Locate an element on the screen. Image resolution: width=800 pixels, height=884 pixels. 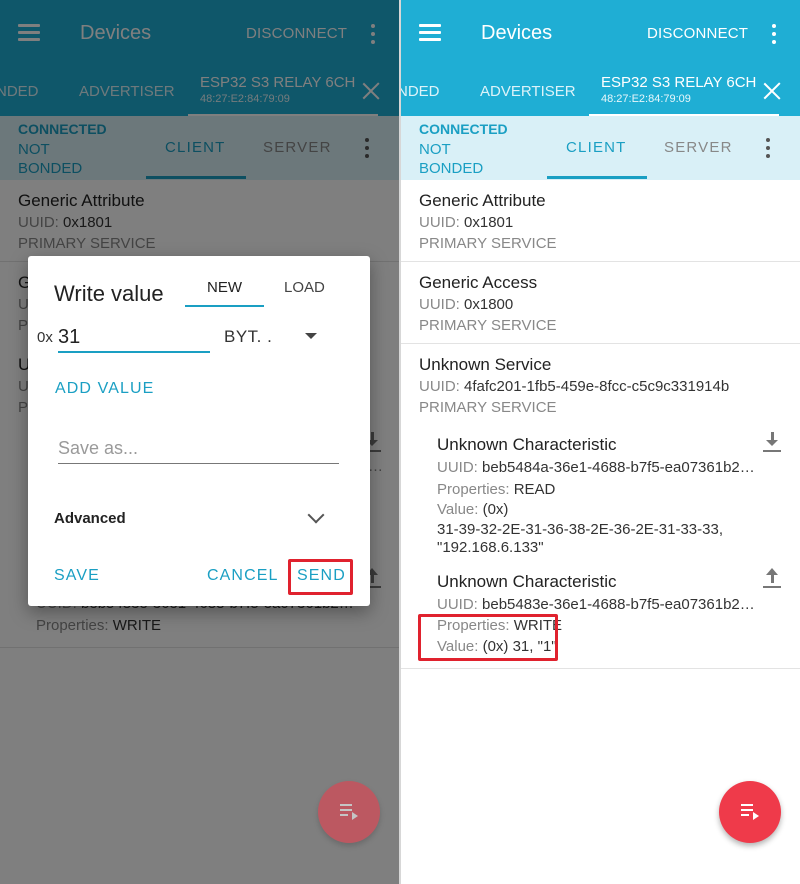
service-uuid: UUID: 0x1800 is located at coordinates (466, 304).